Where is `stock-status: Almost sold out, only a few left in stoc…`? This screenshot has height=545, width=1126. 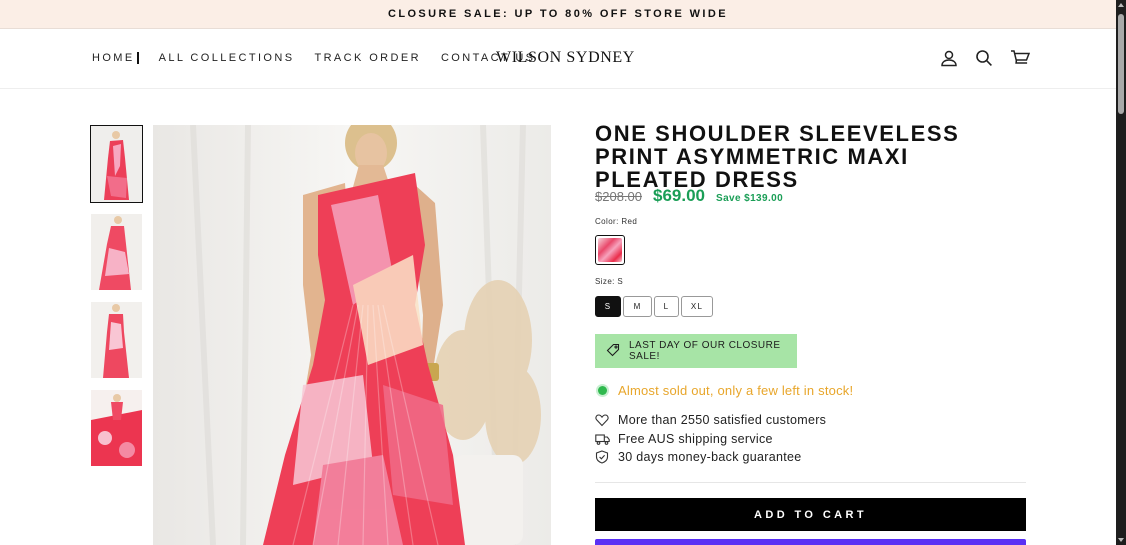 stock-status: Almost sold out, only a few left in stoc… is located at coordinates (725, 390).